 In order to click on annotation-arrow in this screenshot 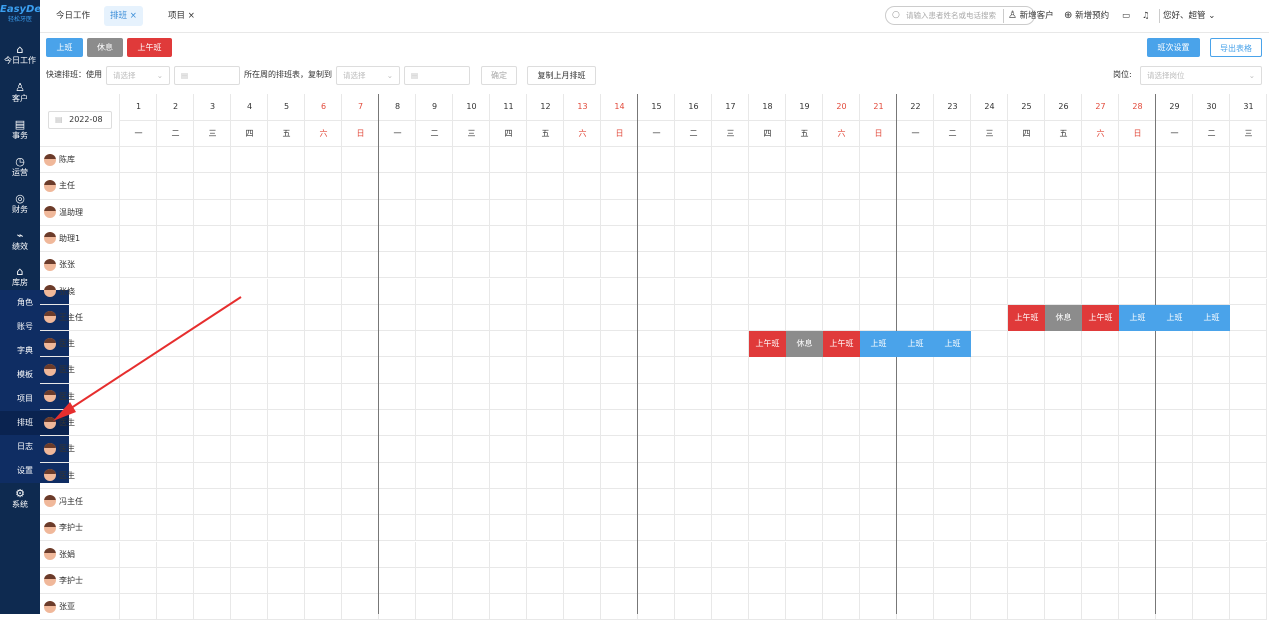, I will do `click(147, 358)`.